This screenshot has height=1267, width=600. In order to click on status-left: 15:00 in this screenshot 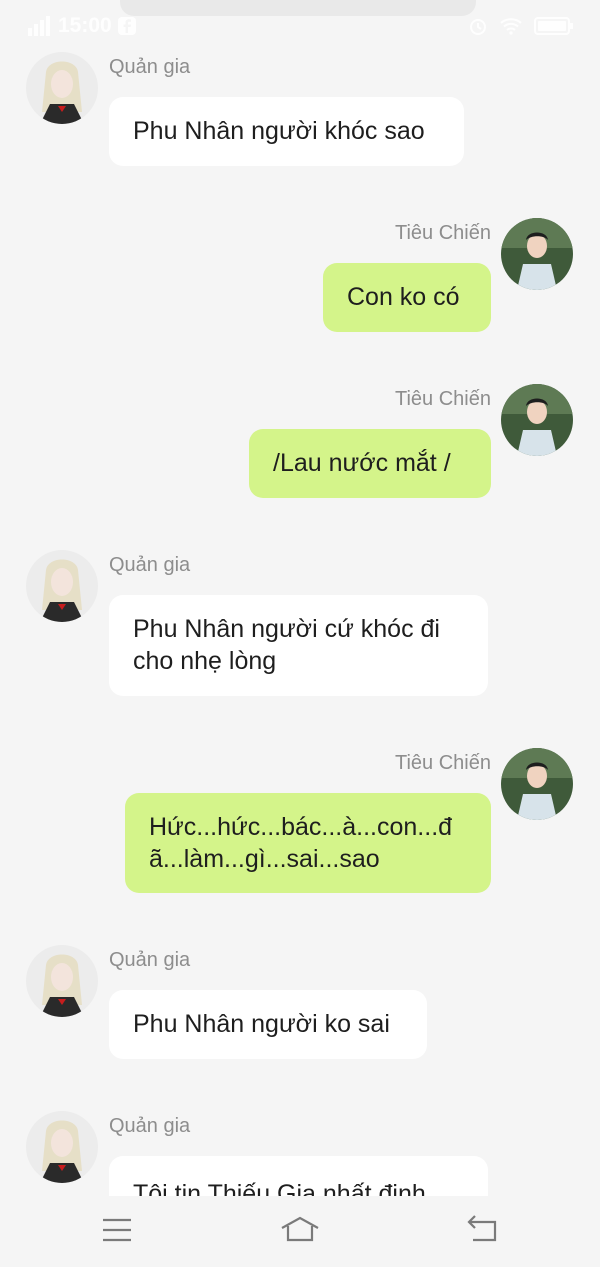, I will do `click(81, 26)`.